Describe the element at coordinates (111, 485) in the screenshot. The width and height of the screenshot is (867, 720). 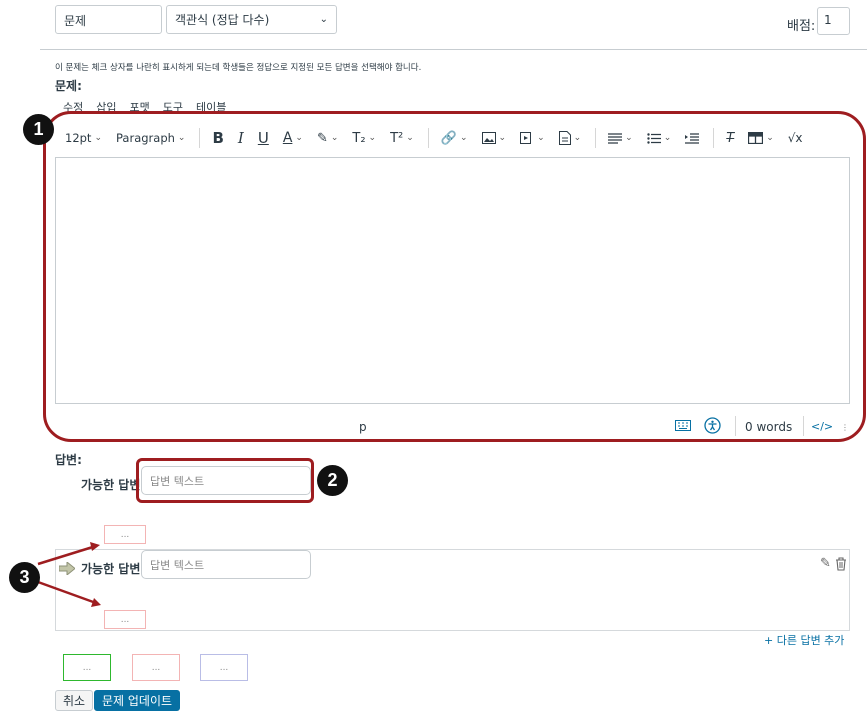
I see `possible-answer-label: 가능한 답변` at that location.